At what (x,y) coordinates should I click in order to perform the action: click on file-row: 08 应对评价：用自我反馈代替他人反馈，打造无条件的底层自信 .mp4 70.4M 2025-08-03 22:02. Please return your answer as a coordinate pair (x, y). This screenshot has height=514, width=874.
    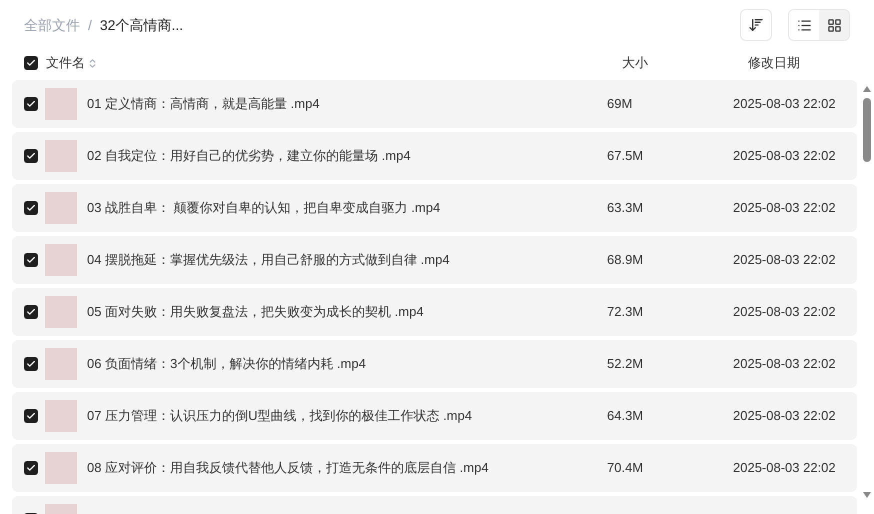
    Looking at the image, I should click on (434, 468).